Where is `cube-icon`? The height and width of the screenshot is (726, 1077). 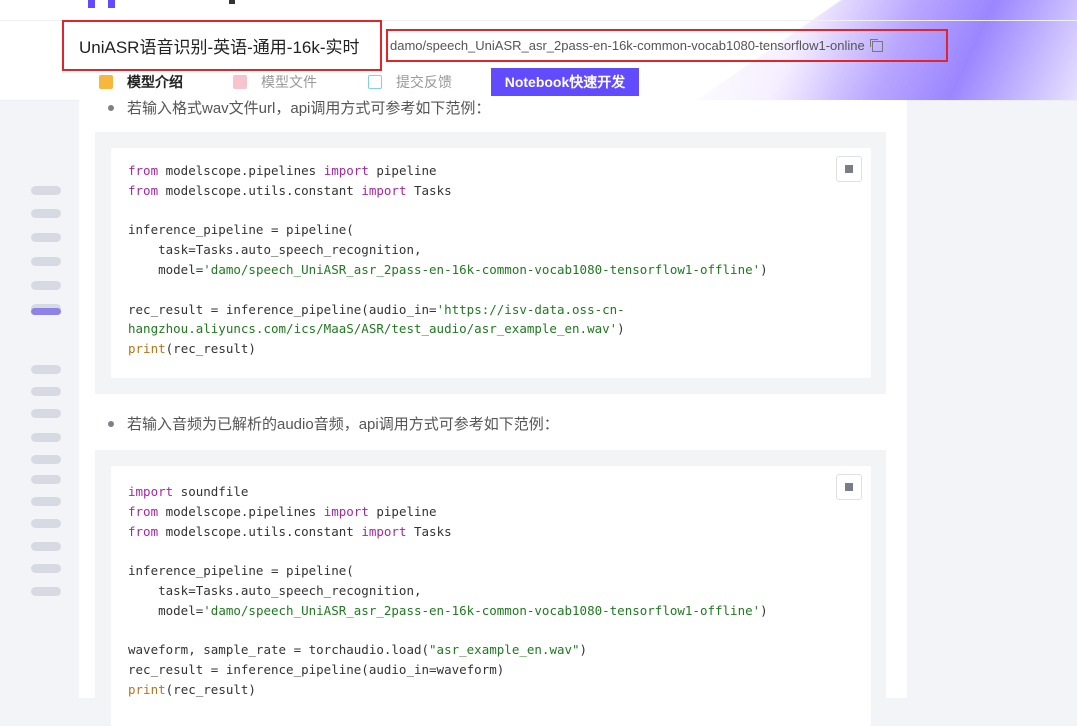 cube-icon is located at coordinates (106, 82).